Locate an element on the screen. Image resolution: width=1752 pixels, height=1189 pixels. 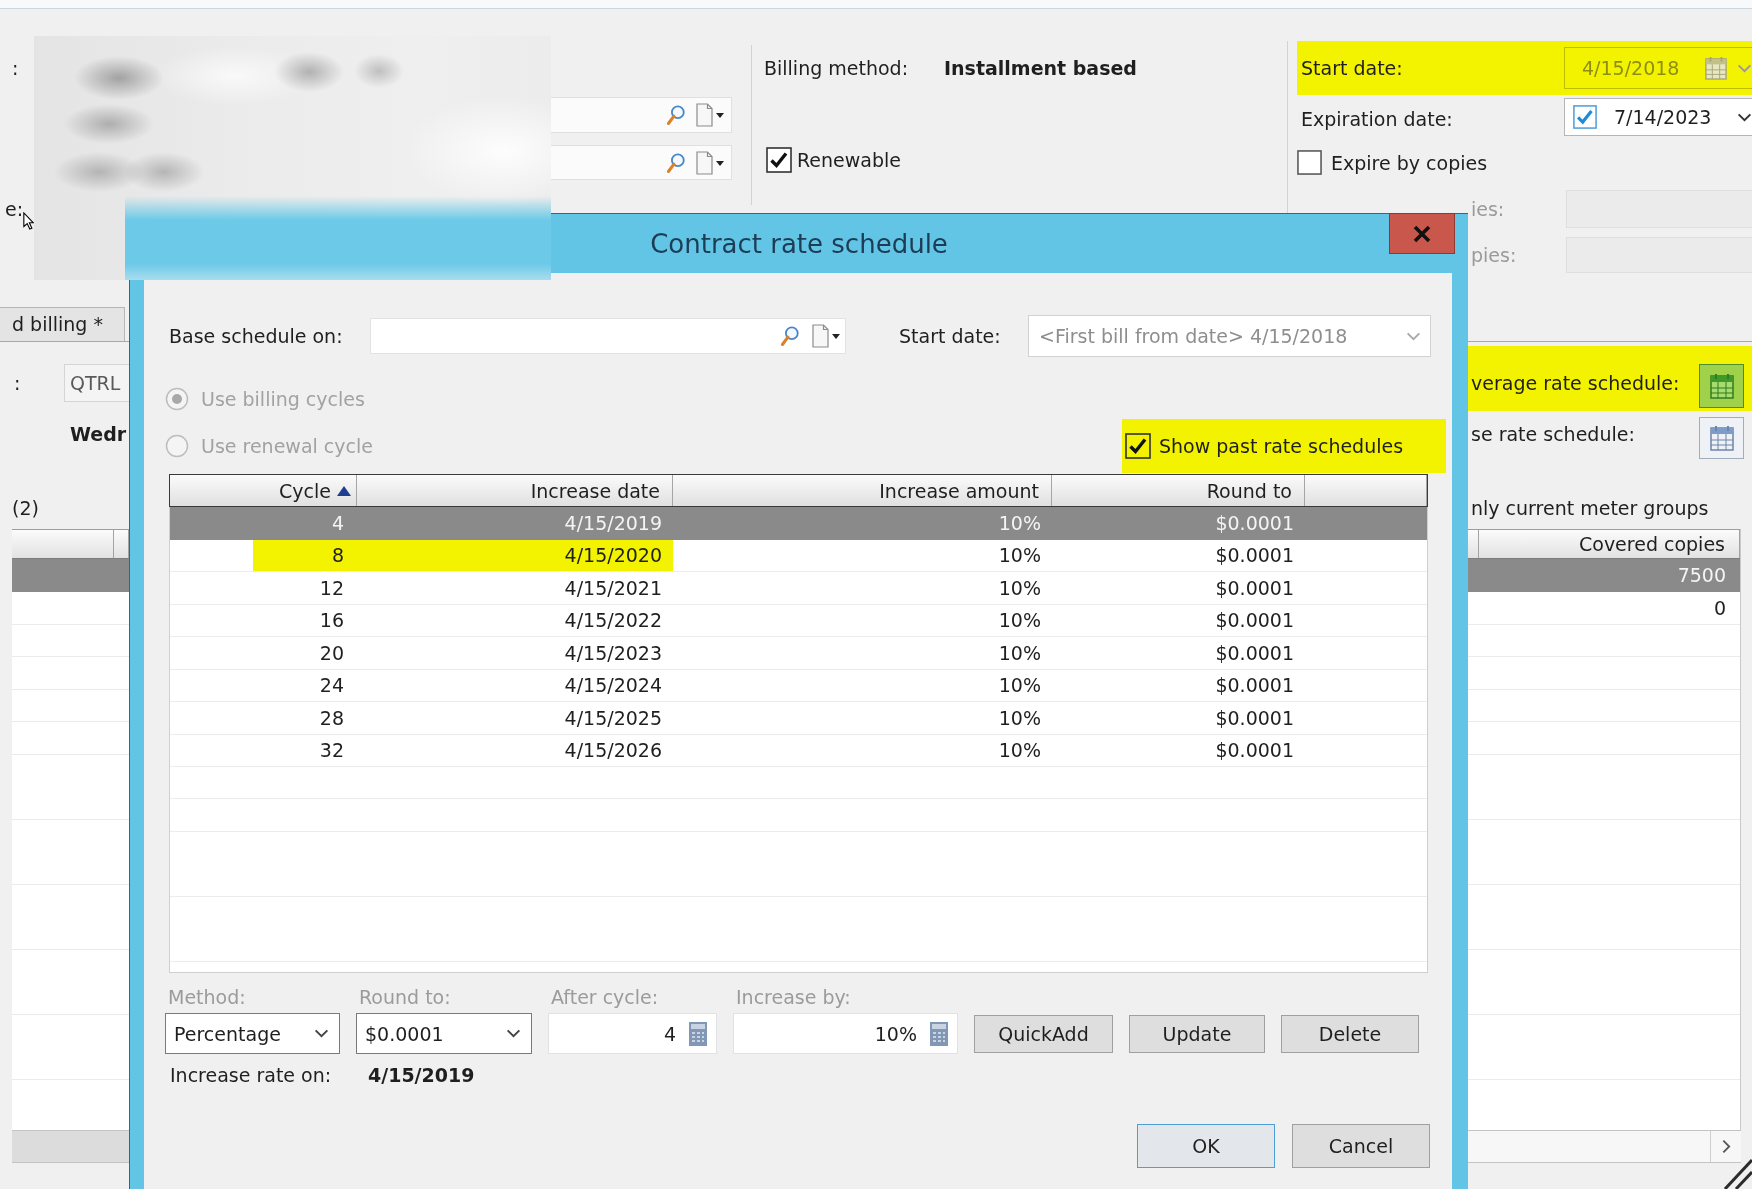
field-label: Expiration date: is located at coordinates (1377, 119).